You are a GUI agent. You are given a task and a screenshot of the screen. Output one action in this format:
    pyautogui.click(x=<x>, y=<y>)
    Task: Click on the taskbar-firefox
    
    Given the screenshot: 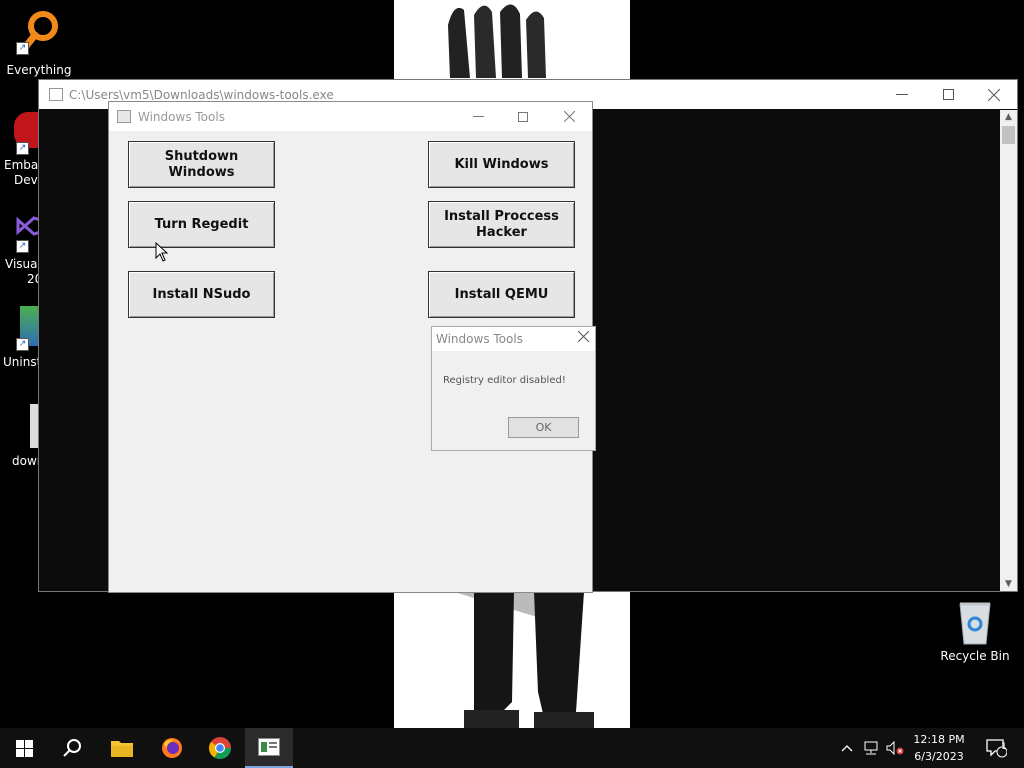 What is the action you would take?
    pyautogui.click(x=172, y=748)
    